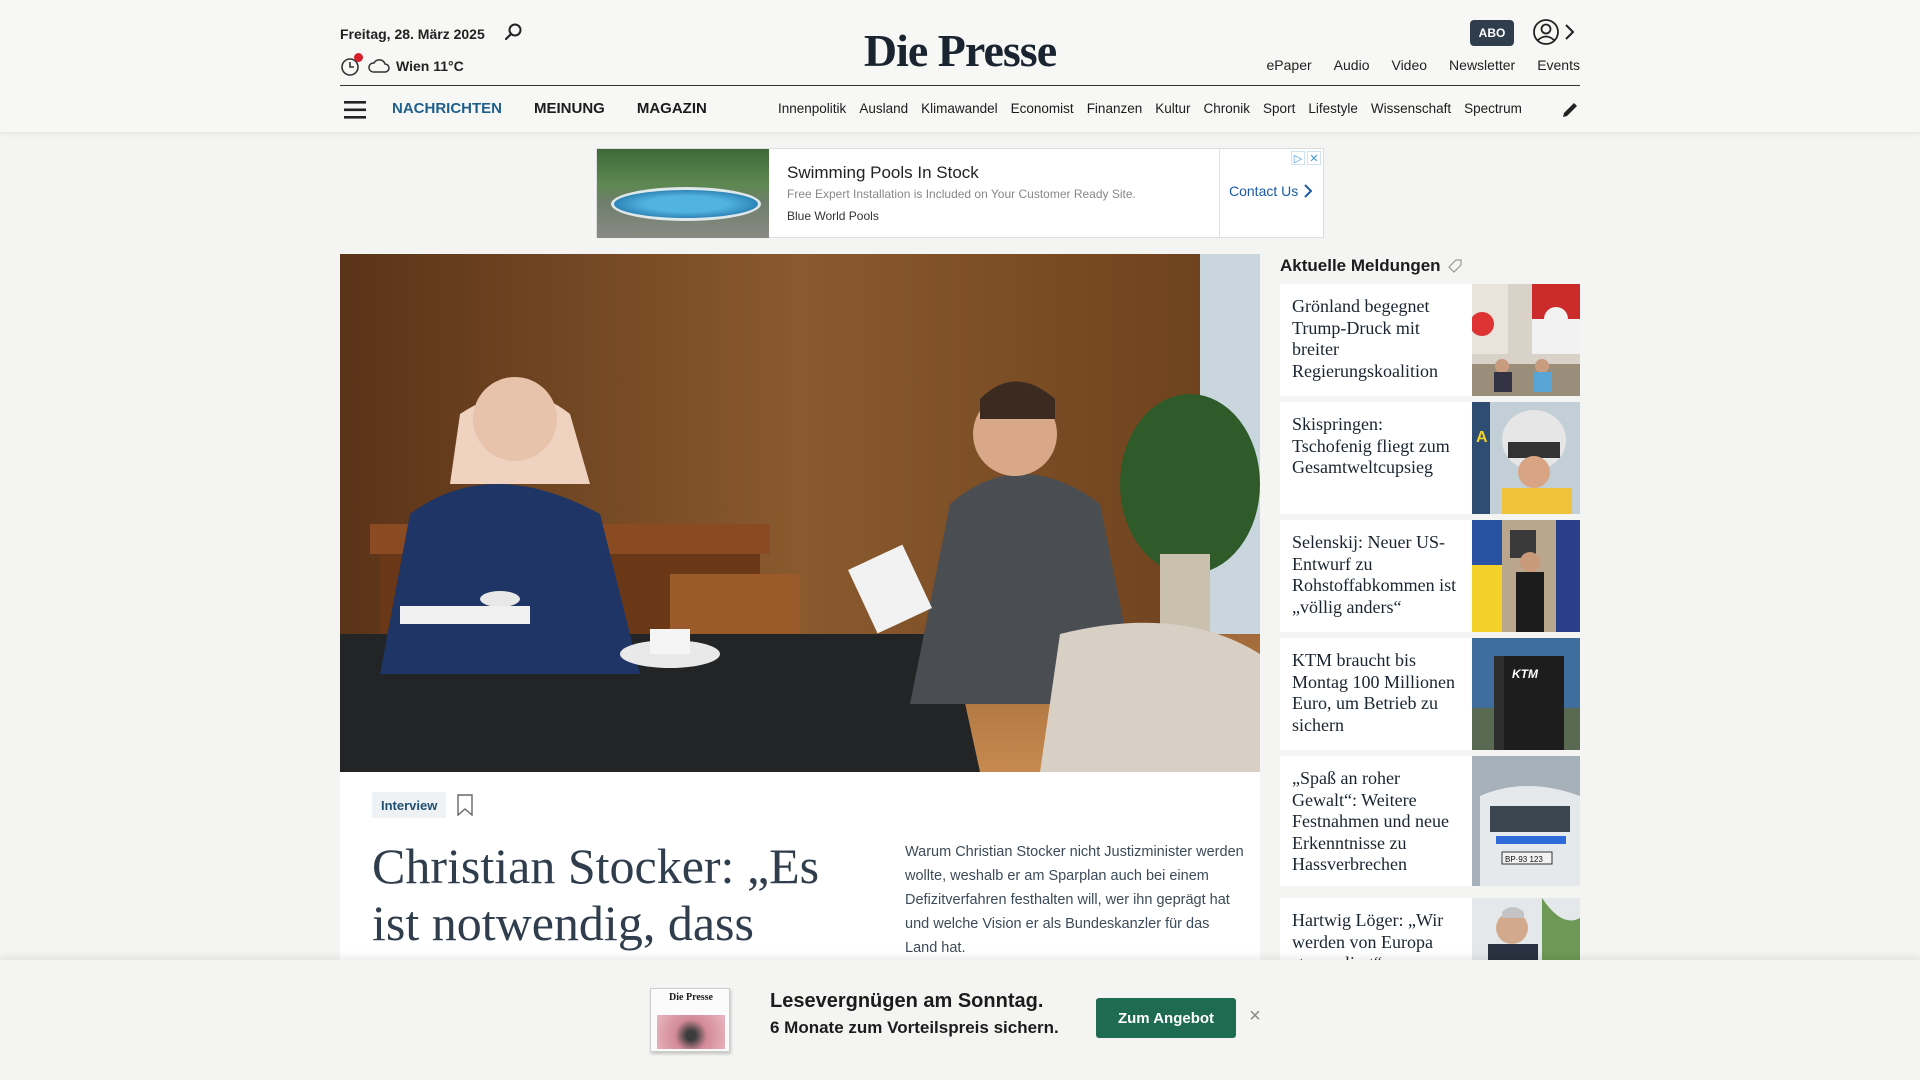 The width and height of the screenshot is (1920, 1080). What do you see at coordinates (672, 108) in the screenshot?
I see `nav-magazin: MAGAZIN` at bounding box center [672, 108].